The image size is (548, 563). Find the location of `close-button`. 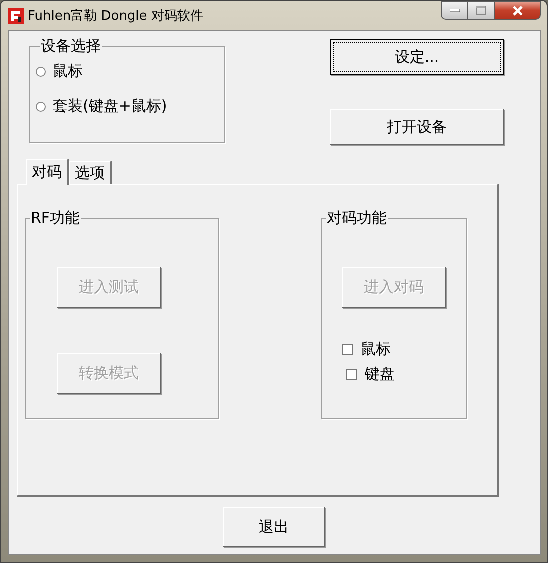

close-button is located at coordinates (518, 10).